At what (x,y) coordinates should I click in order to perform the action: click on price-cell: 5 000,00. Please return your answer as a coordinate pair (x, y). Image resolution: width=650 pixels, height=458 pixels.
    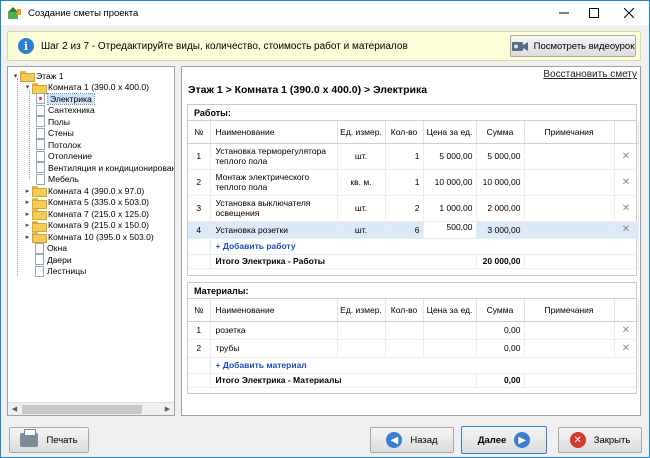
    Looking at the image, I should click on (450, 156).